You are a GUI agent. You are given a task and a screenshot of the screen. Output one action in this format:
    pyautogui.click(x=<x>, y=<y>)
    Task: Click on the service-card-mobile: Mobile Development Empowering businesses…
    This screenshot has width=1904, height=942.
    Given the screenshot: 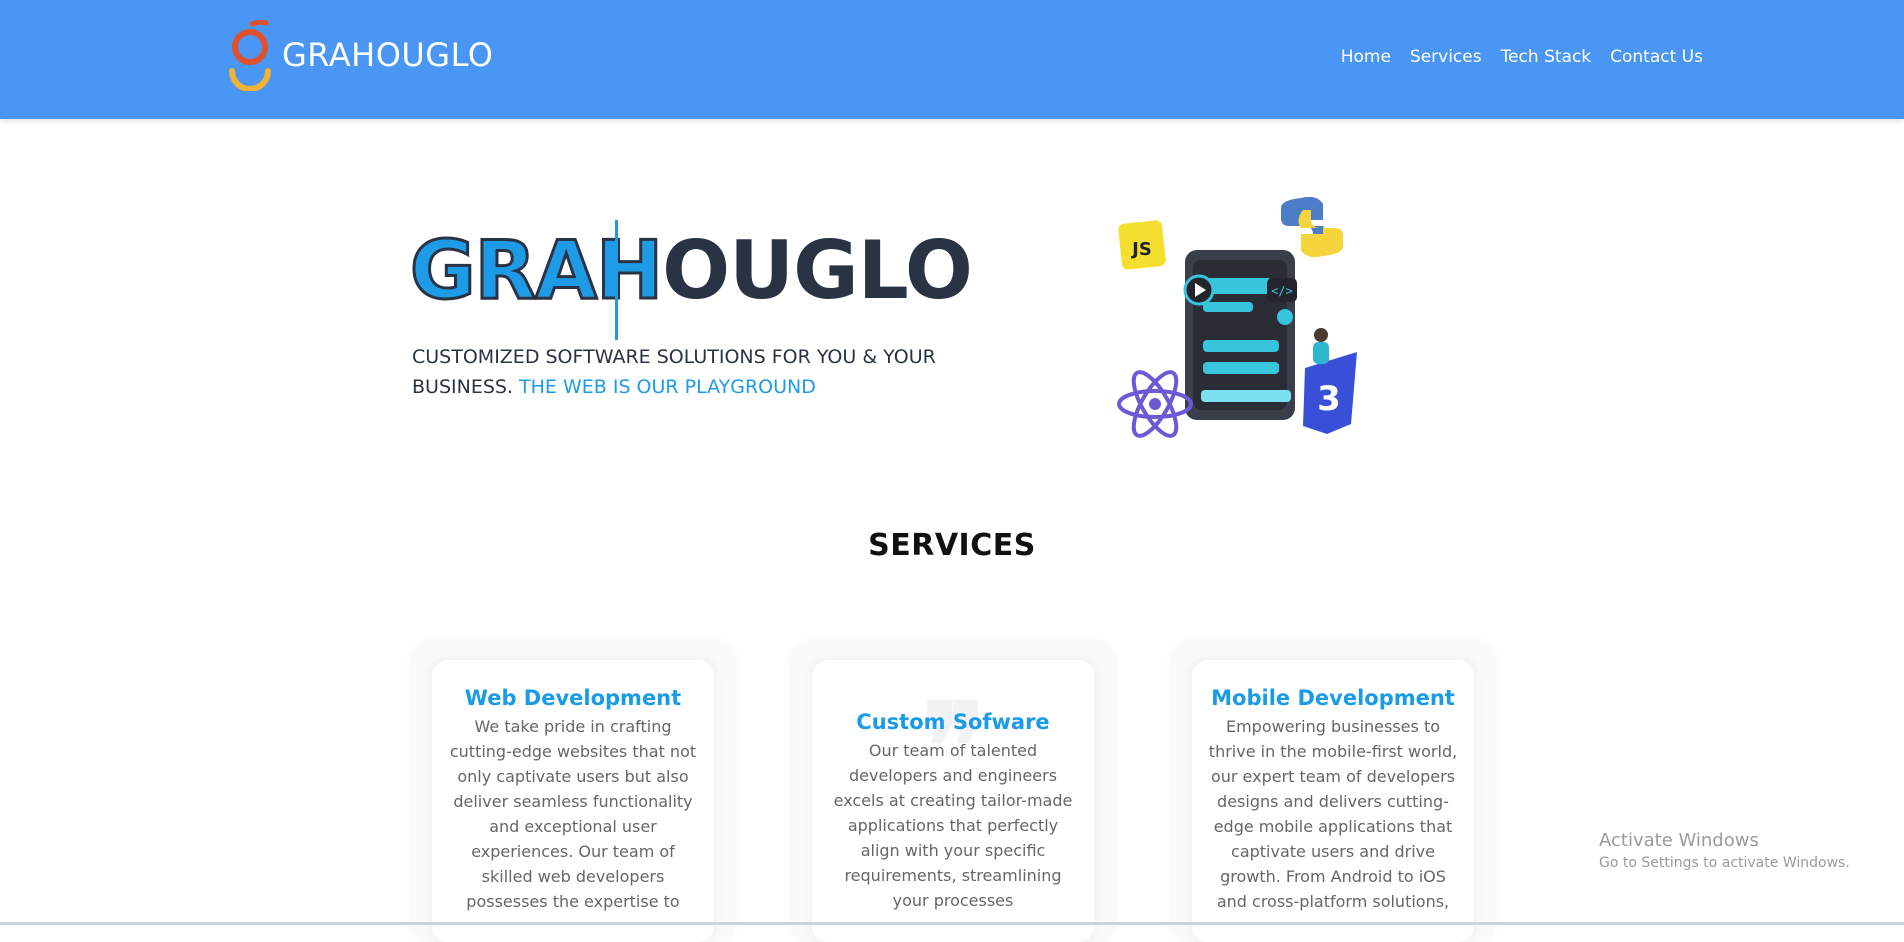 What is the action you would take?
    pyautogui.click(x=1333, y=792)
    